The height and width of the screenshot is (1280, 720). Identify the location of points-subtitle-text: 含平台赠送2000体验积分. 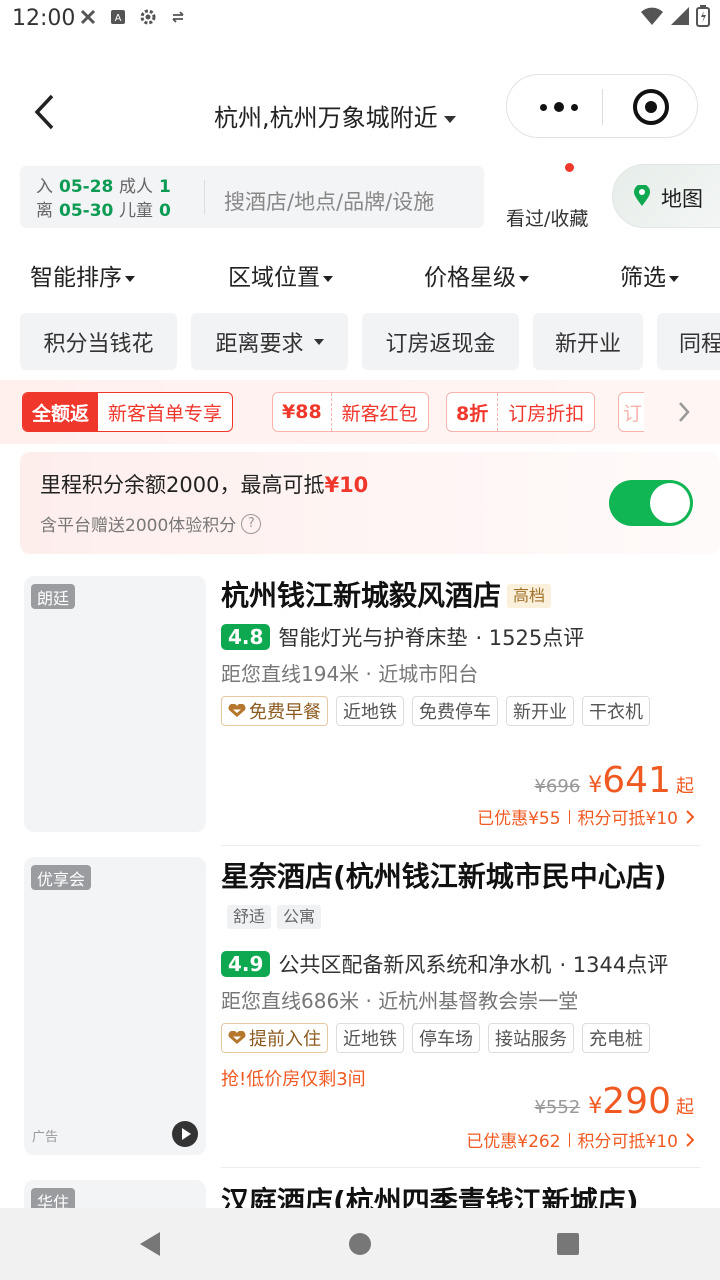
(138, 526).